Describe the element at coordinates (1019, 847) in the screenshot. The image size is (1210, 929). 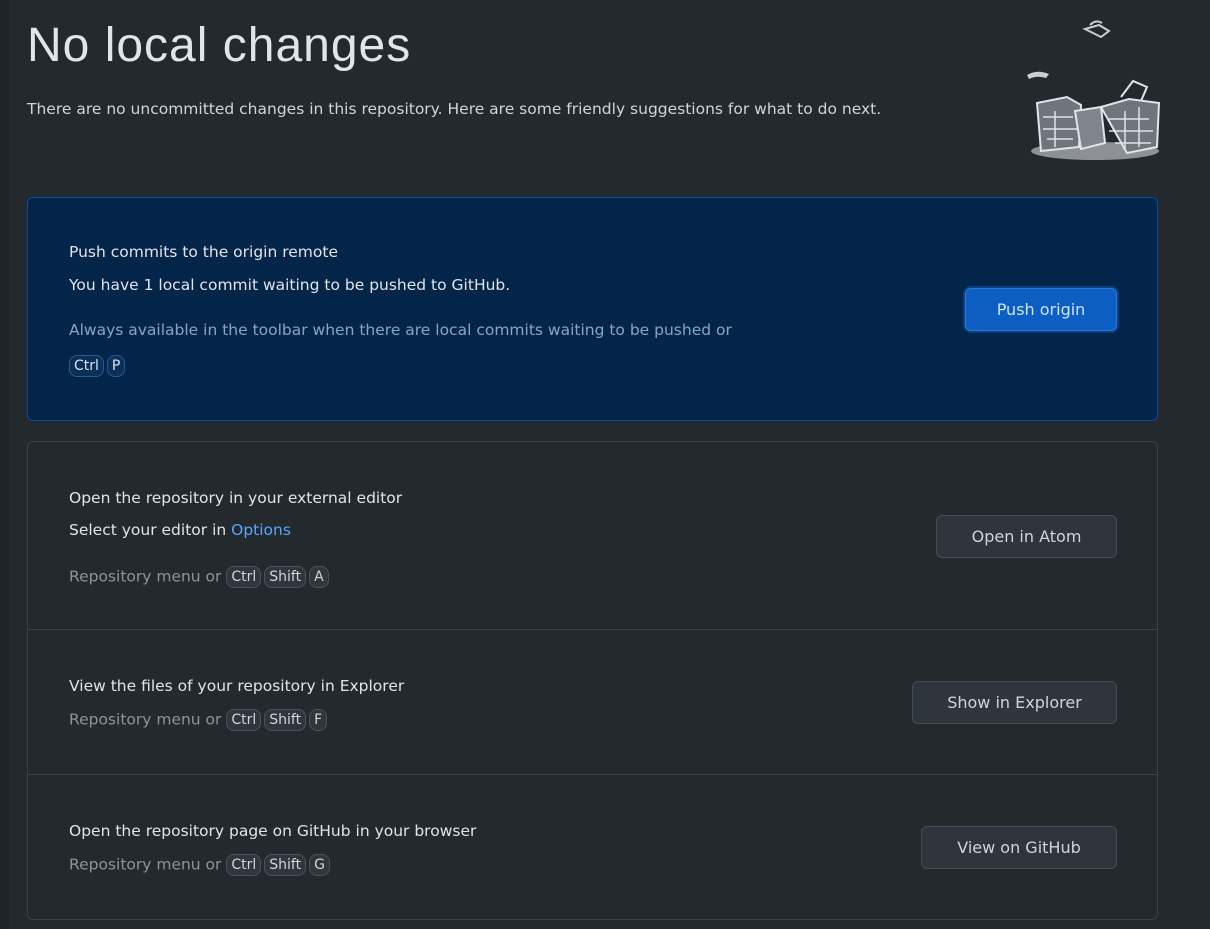
I see `view-on-github-button: View on GitHub` at that location.